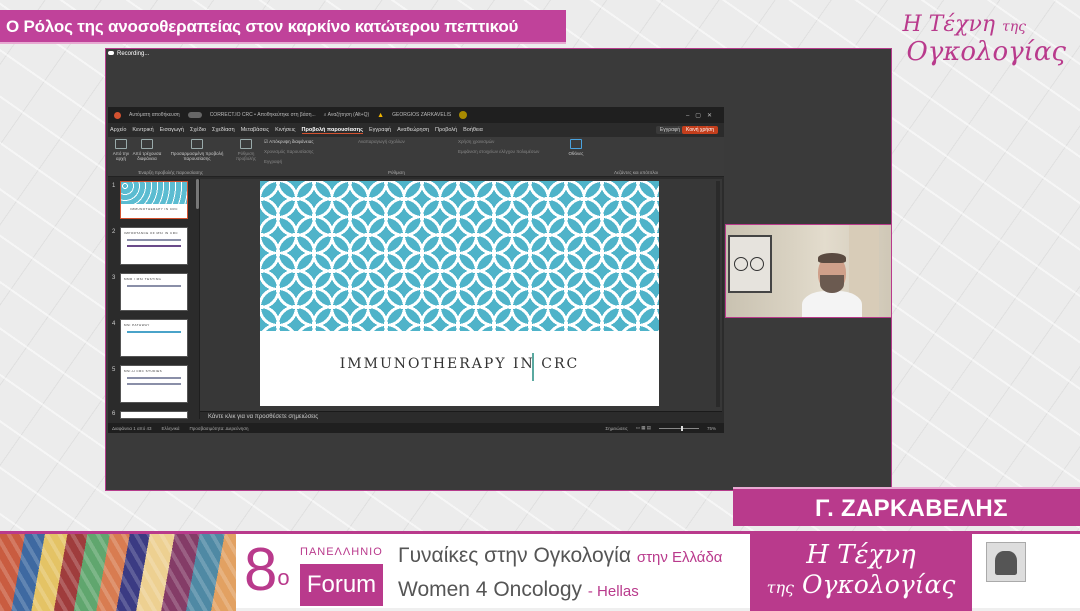 The width and height of the screenshot is (1080, 611). I want to click on thumb-title: MMR / MSI TESTING, so click(143, 279).